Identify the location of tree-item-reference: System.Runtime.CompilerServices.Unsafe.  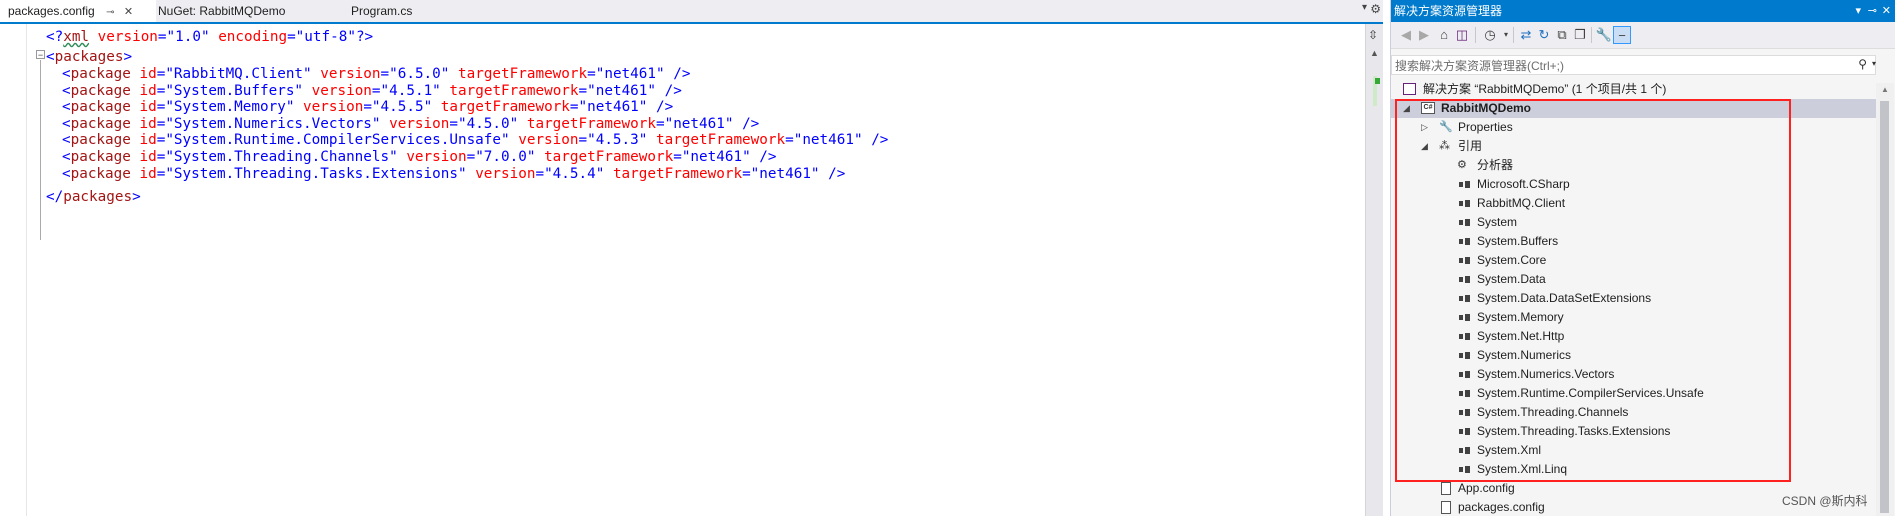
(1633, 393).